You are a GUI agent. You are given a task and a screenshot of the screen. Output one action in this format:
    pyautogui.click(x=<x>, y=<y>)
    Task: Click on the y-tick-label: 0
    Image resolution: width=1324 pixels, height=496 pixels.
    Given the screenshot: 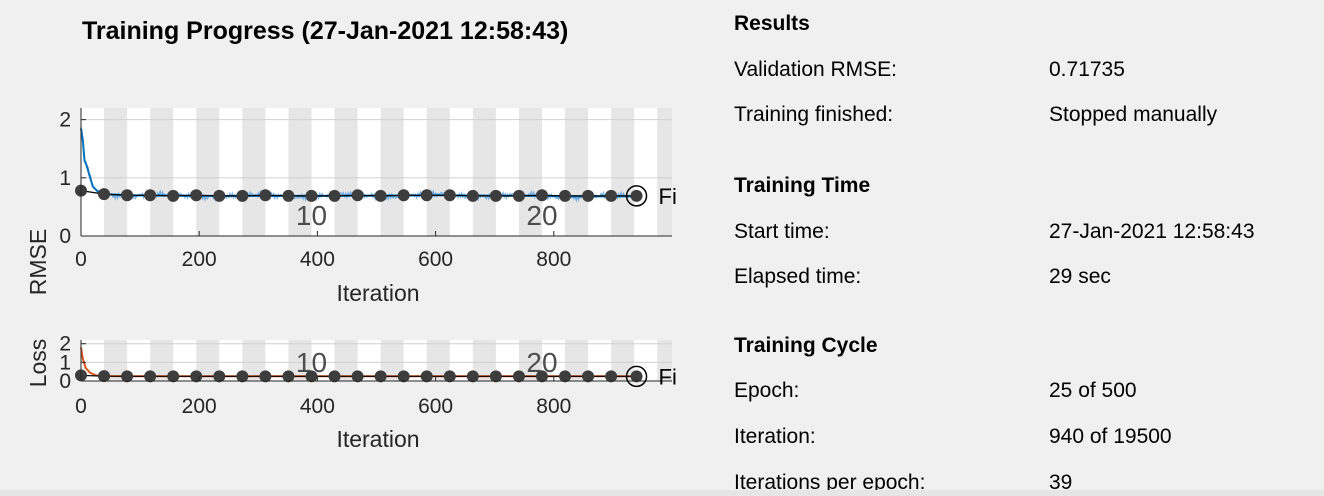 What is the action you would take?
    pyautogui.click(x=65, y=236)
    